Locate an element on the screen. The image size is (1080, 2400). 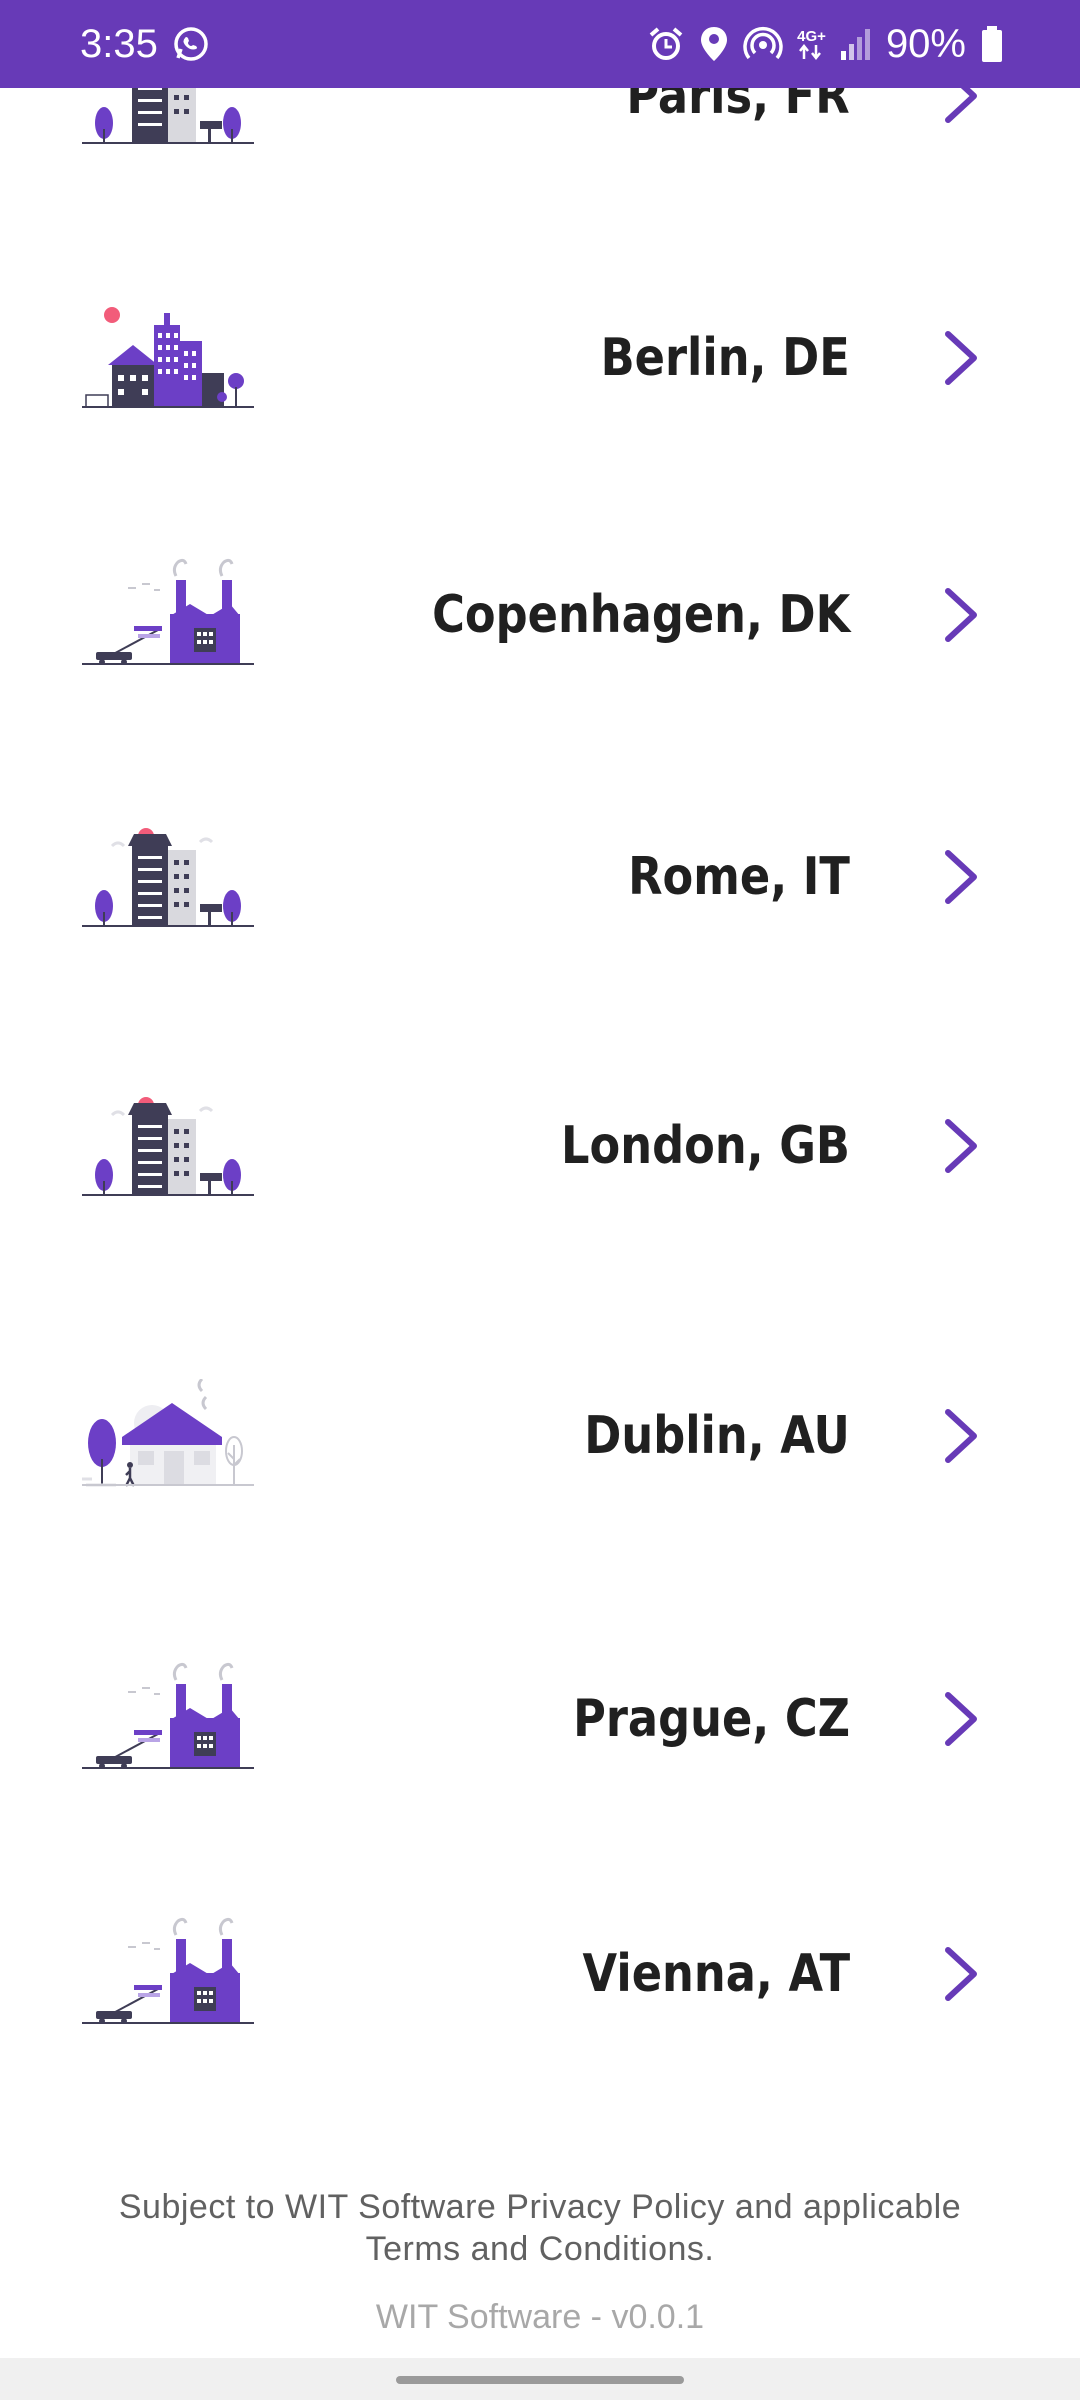
network-4g-icon: 4G+ is located at coordinates (811, 44).